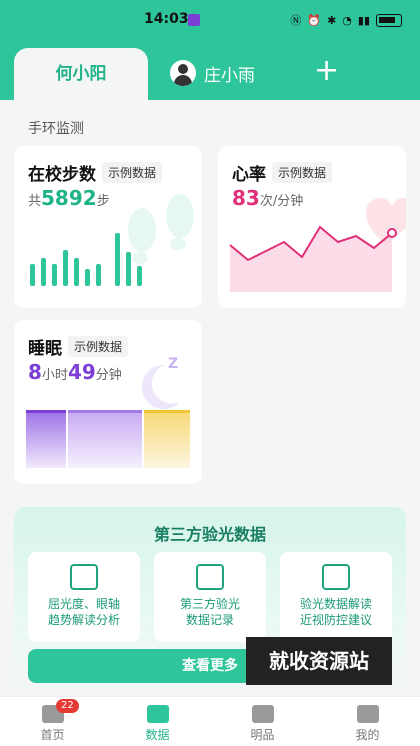 Image resolution: width=420 pixels, height=746 pixels. Describe the element at coordinates (314, 20) in the screenshot. I see `alarm-icon: ⏰` at that location.